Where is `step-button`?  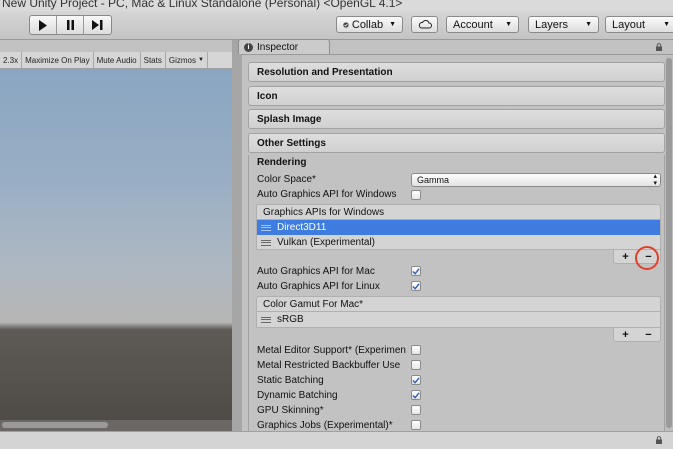 step-button is located at coordinates (97, 25).